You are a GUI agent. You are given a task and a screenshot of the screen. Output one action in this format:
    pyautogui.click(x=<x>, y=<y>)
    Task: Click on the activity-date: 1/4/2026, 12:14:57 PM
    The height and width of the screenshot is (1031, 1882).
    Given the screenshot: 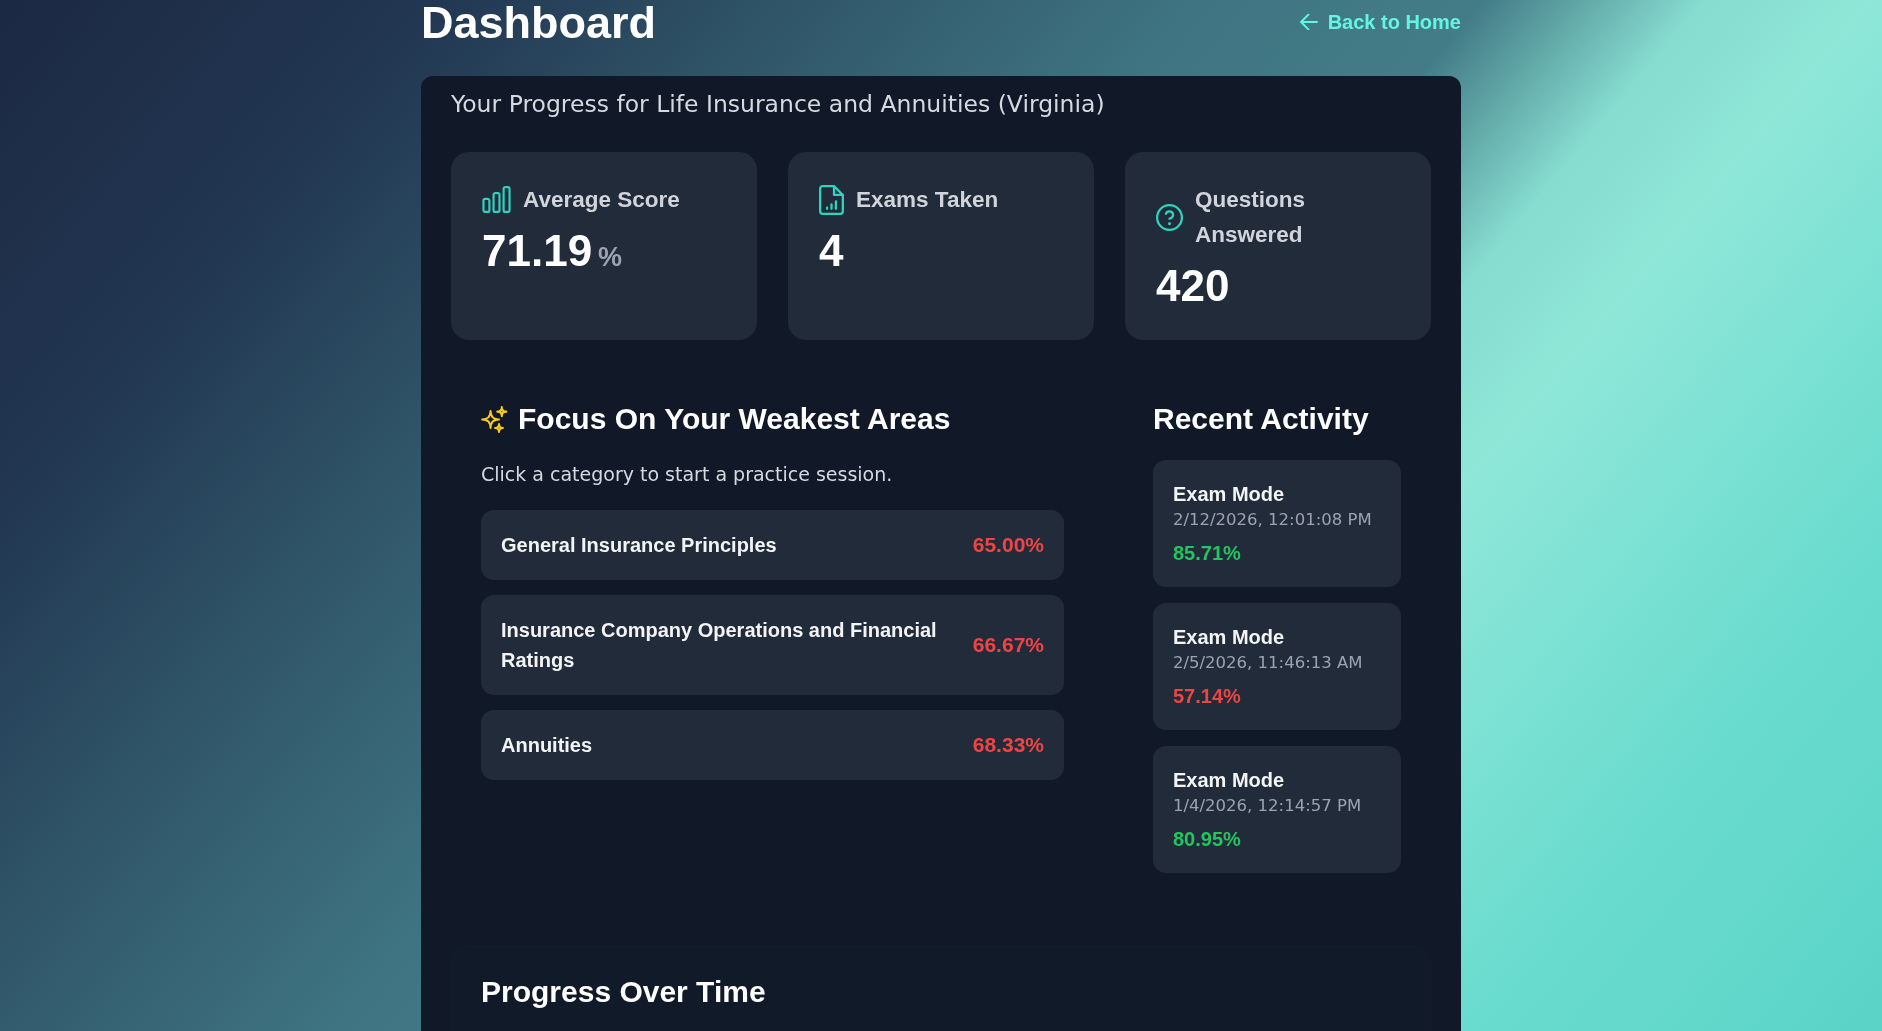 What is the action you would take?
    pyautogui.click(x=1268, y=806)
    